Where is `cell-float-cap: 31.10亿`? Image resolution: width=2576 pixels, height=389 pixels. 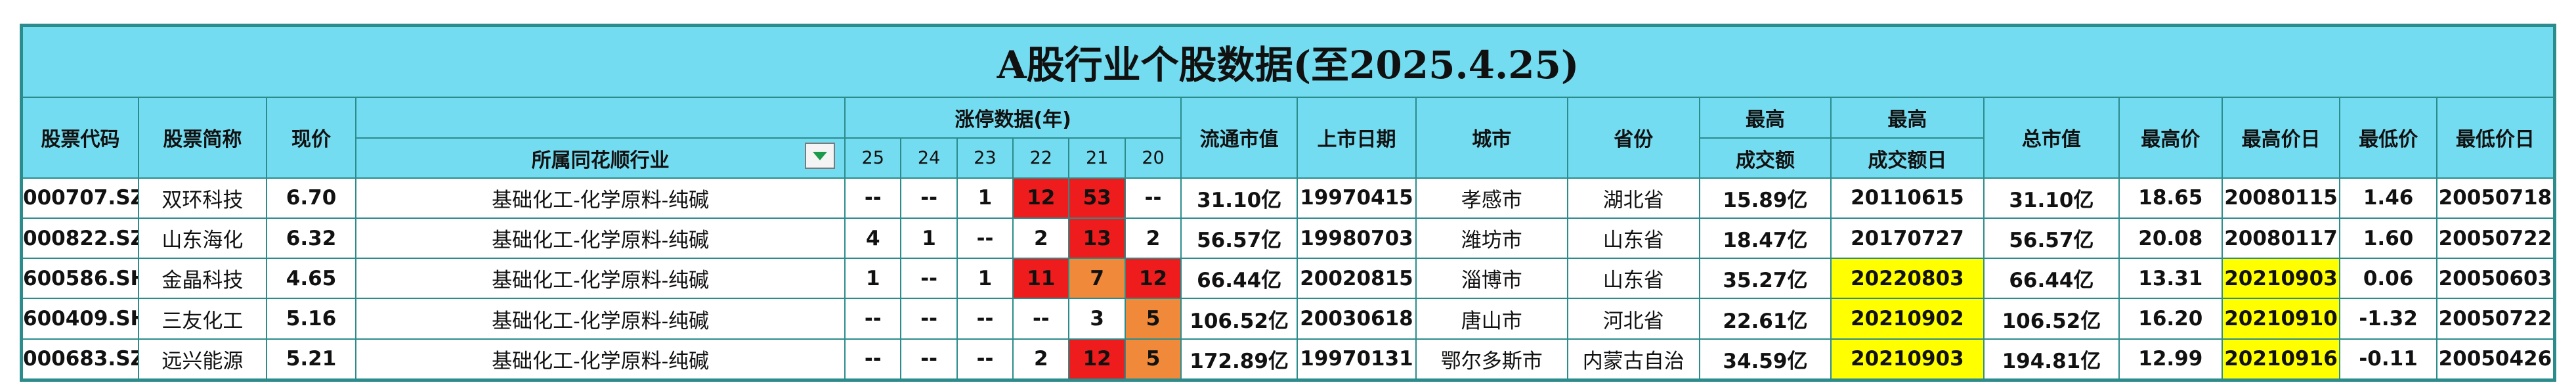 cell-float-cap: 31.10亿 is located at coordinates (1239, 198).